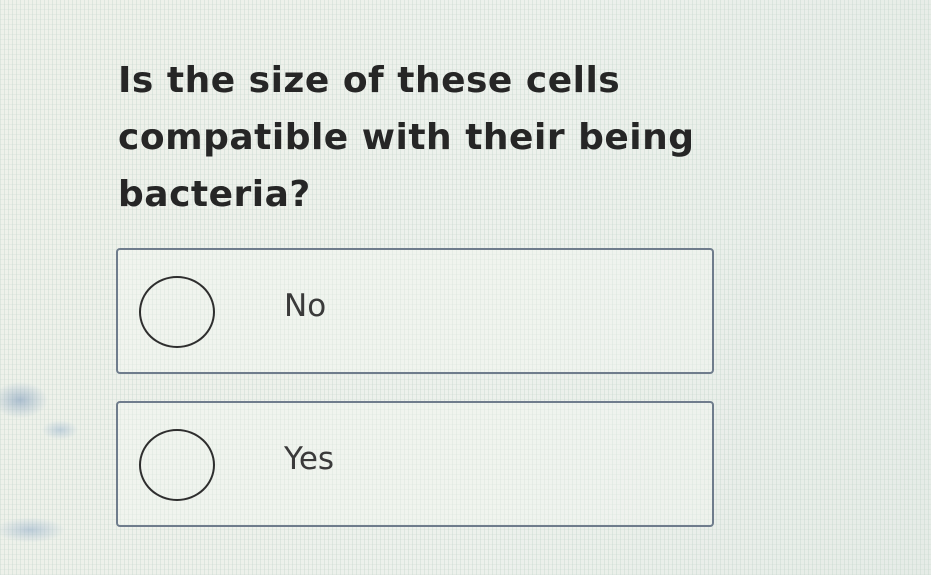 The image size is (931, 575). I want to click on answer-option-no: No, so click(415, 311).